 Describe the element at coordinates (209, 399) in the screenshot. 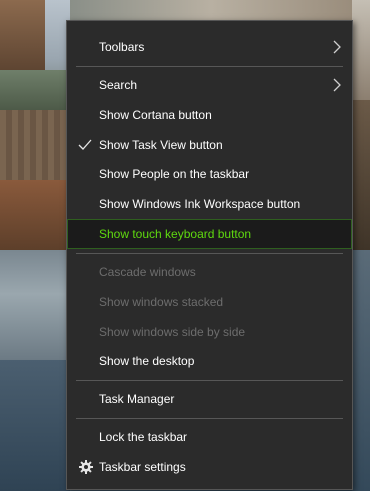

I see `menu-item-task-manager: Task Manager` at that location.